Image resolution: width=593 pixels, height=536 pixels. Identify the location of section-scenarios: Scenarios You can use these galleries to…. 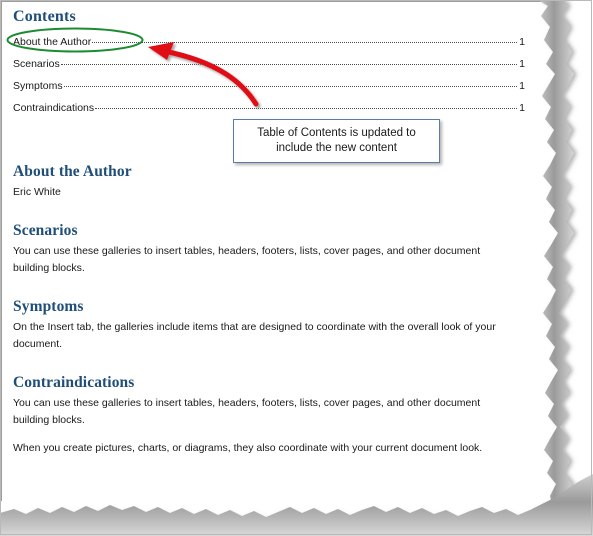
(265, 249).